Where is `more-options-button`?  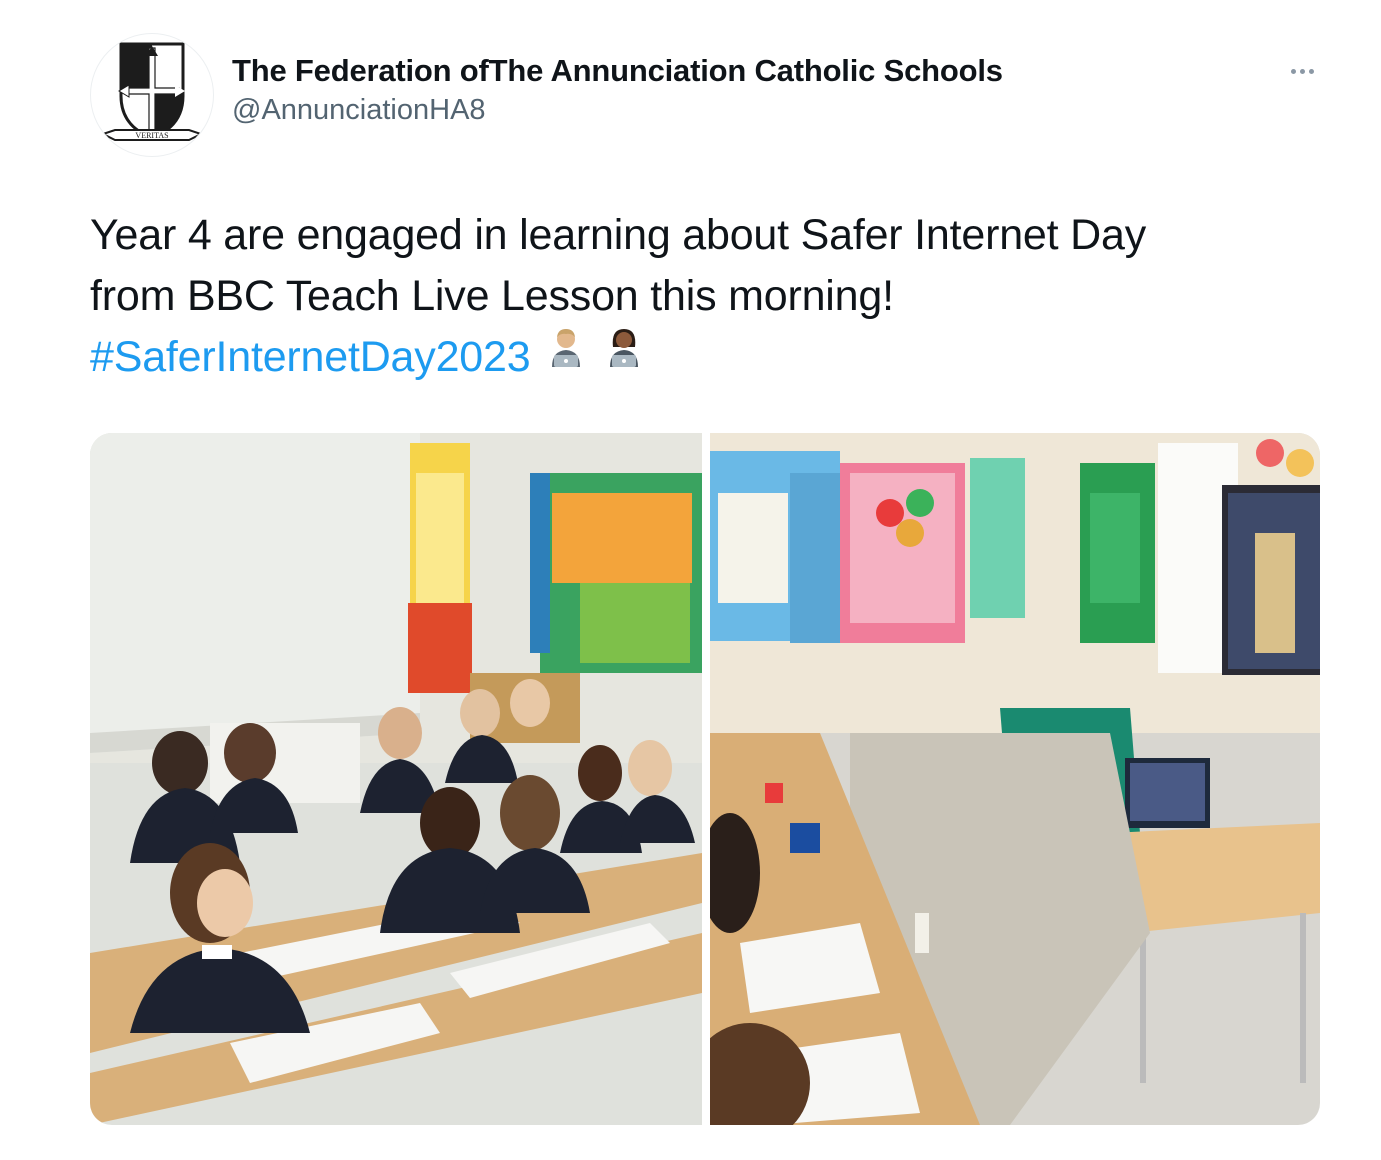
more-options-button is located at coordinates (1302, 71).